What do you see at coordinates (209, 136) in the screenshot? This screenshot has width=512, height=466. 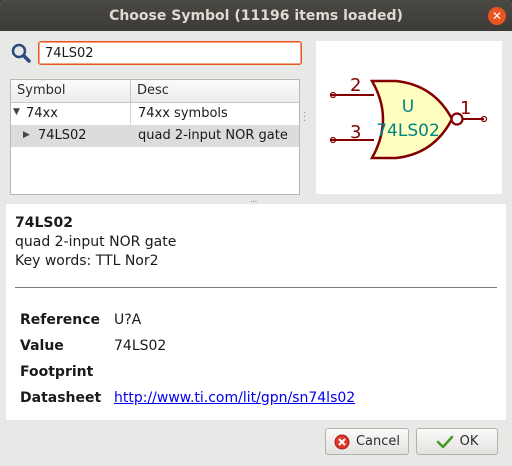 I see `tree-row-desc: quad 2-input NOR gate` at bounding box center [209, 136].